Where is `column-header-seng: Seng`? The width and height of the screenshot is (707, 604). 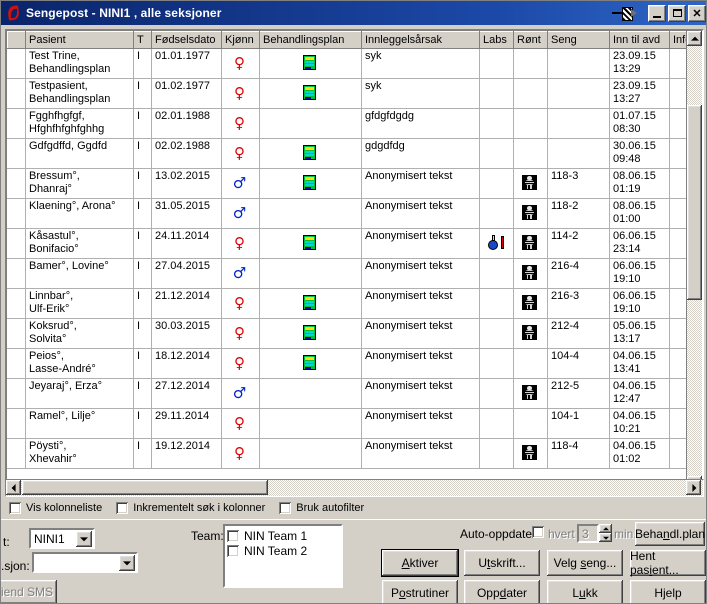 column-header-seng: Seng is located at coordinates (578, 40).